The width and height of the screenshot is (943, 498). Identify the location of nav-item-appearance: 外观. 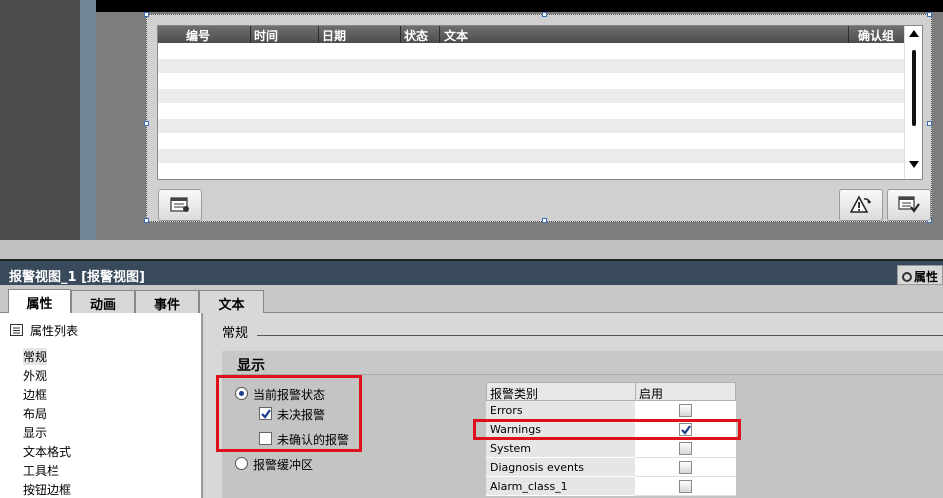
(35, 375).